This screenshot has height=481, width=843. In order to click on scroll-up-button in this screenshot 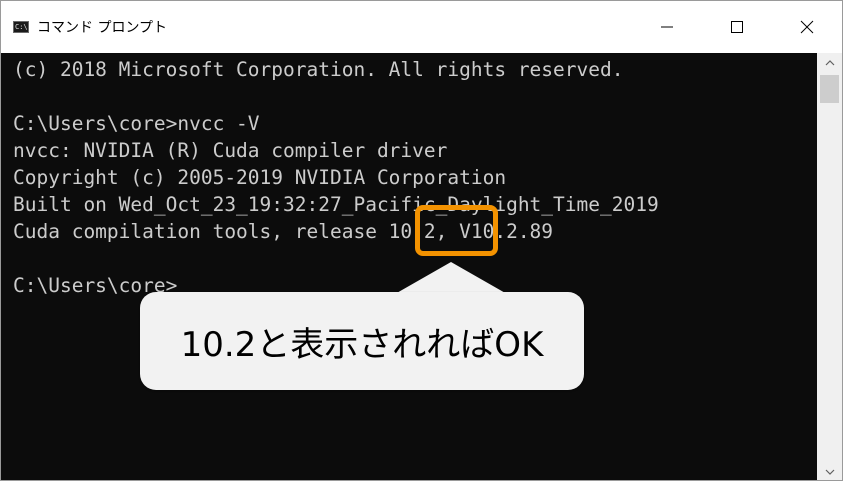, I will do `click(829, 63)`.